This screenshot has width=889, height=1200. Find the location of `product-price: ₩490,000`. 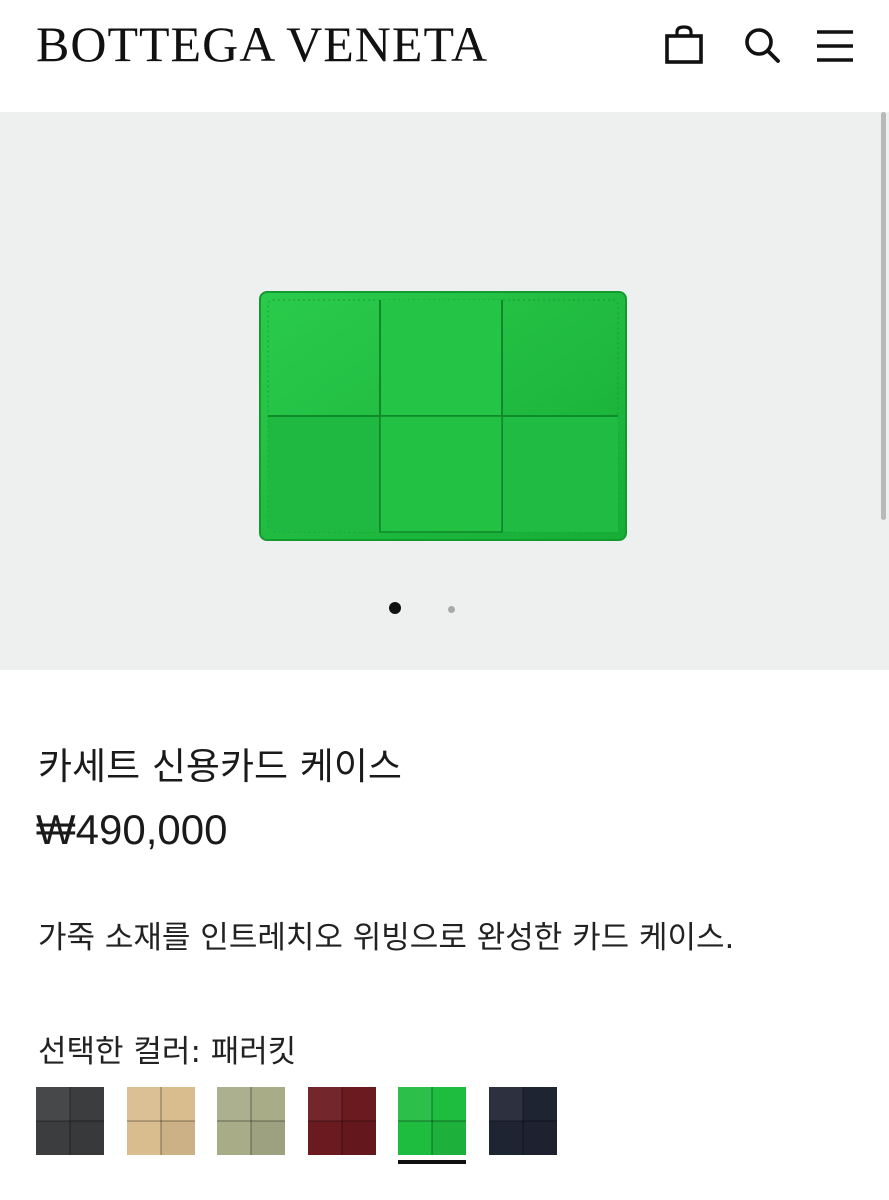

product-price: ₩490,000 is located at coordinates (132, 829).